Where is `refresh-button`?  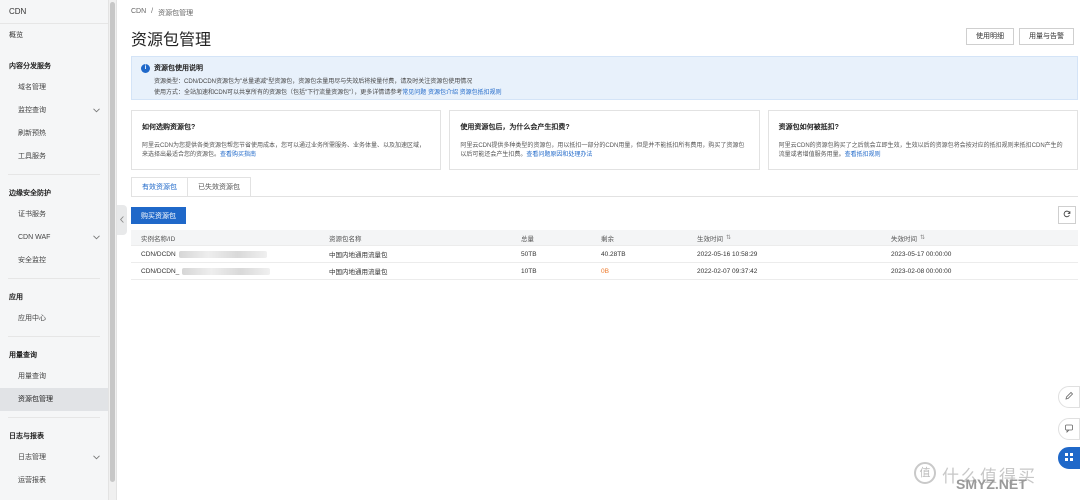
refresh-button is located at coordinates (1067, 215).